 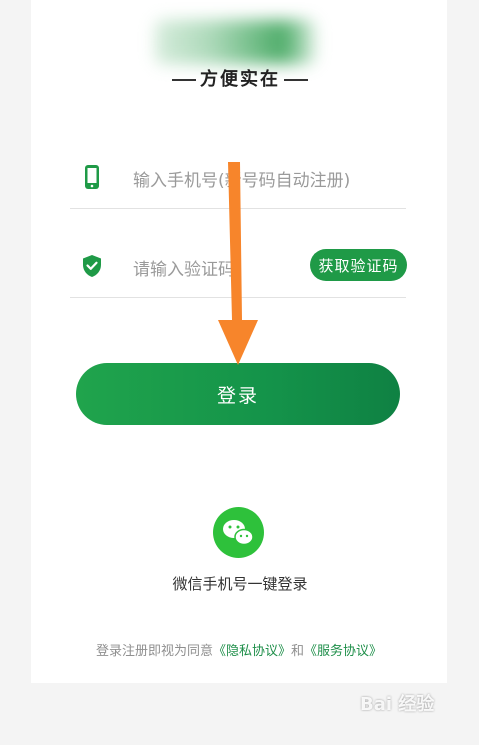 I want to click on agreement-text: 登录注册即视为同意《隐私协议》和《服务协议》, so click(x=239, y=649).